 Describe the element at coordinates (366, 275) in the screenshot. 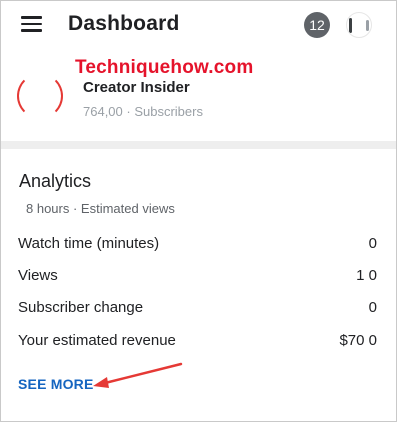

I see `metric-value: 1 0` at that location.